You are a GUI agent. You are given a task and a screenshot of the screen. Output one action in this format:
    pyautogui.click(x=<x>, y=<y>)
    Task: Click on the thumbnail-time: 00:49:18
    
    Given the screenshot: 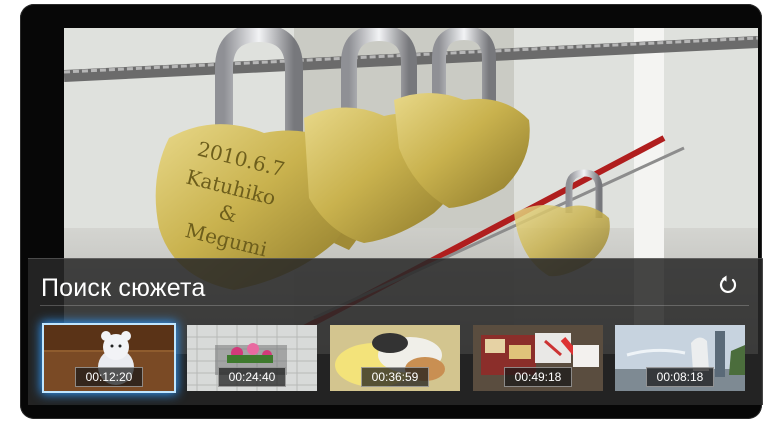 What is the action you would take?
    pyautogui.click(x=538, y=377)
    